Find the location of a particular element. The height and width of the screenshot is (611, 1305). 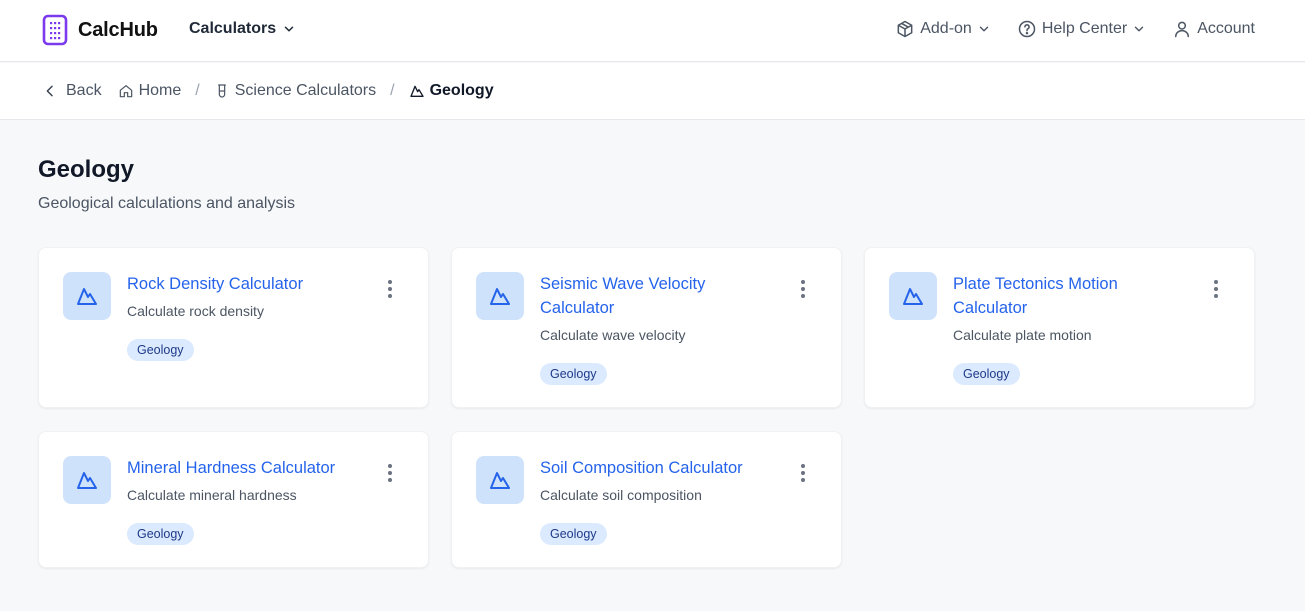

back-button: Back is located at coordinates (72, 91).